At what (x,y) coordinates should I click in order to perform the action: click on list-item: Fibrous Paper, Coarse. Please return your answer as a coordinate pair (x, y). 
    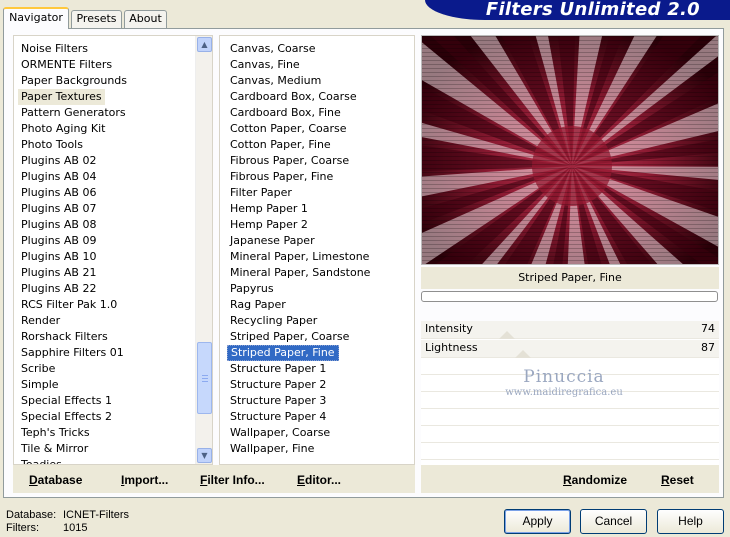
    Looking at the image, I should click on (289, 161).